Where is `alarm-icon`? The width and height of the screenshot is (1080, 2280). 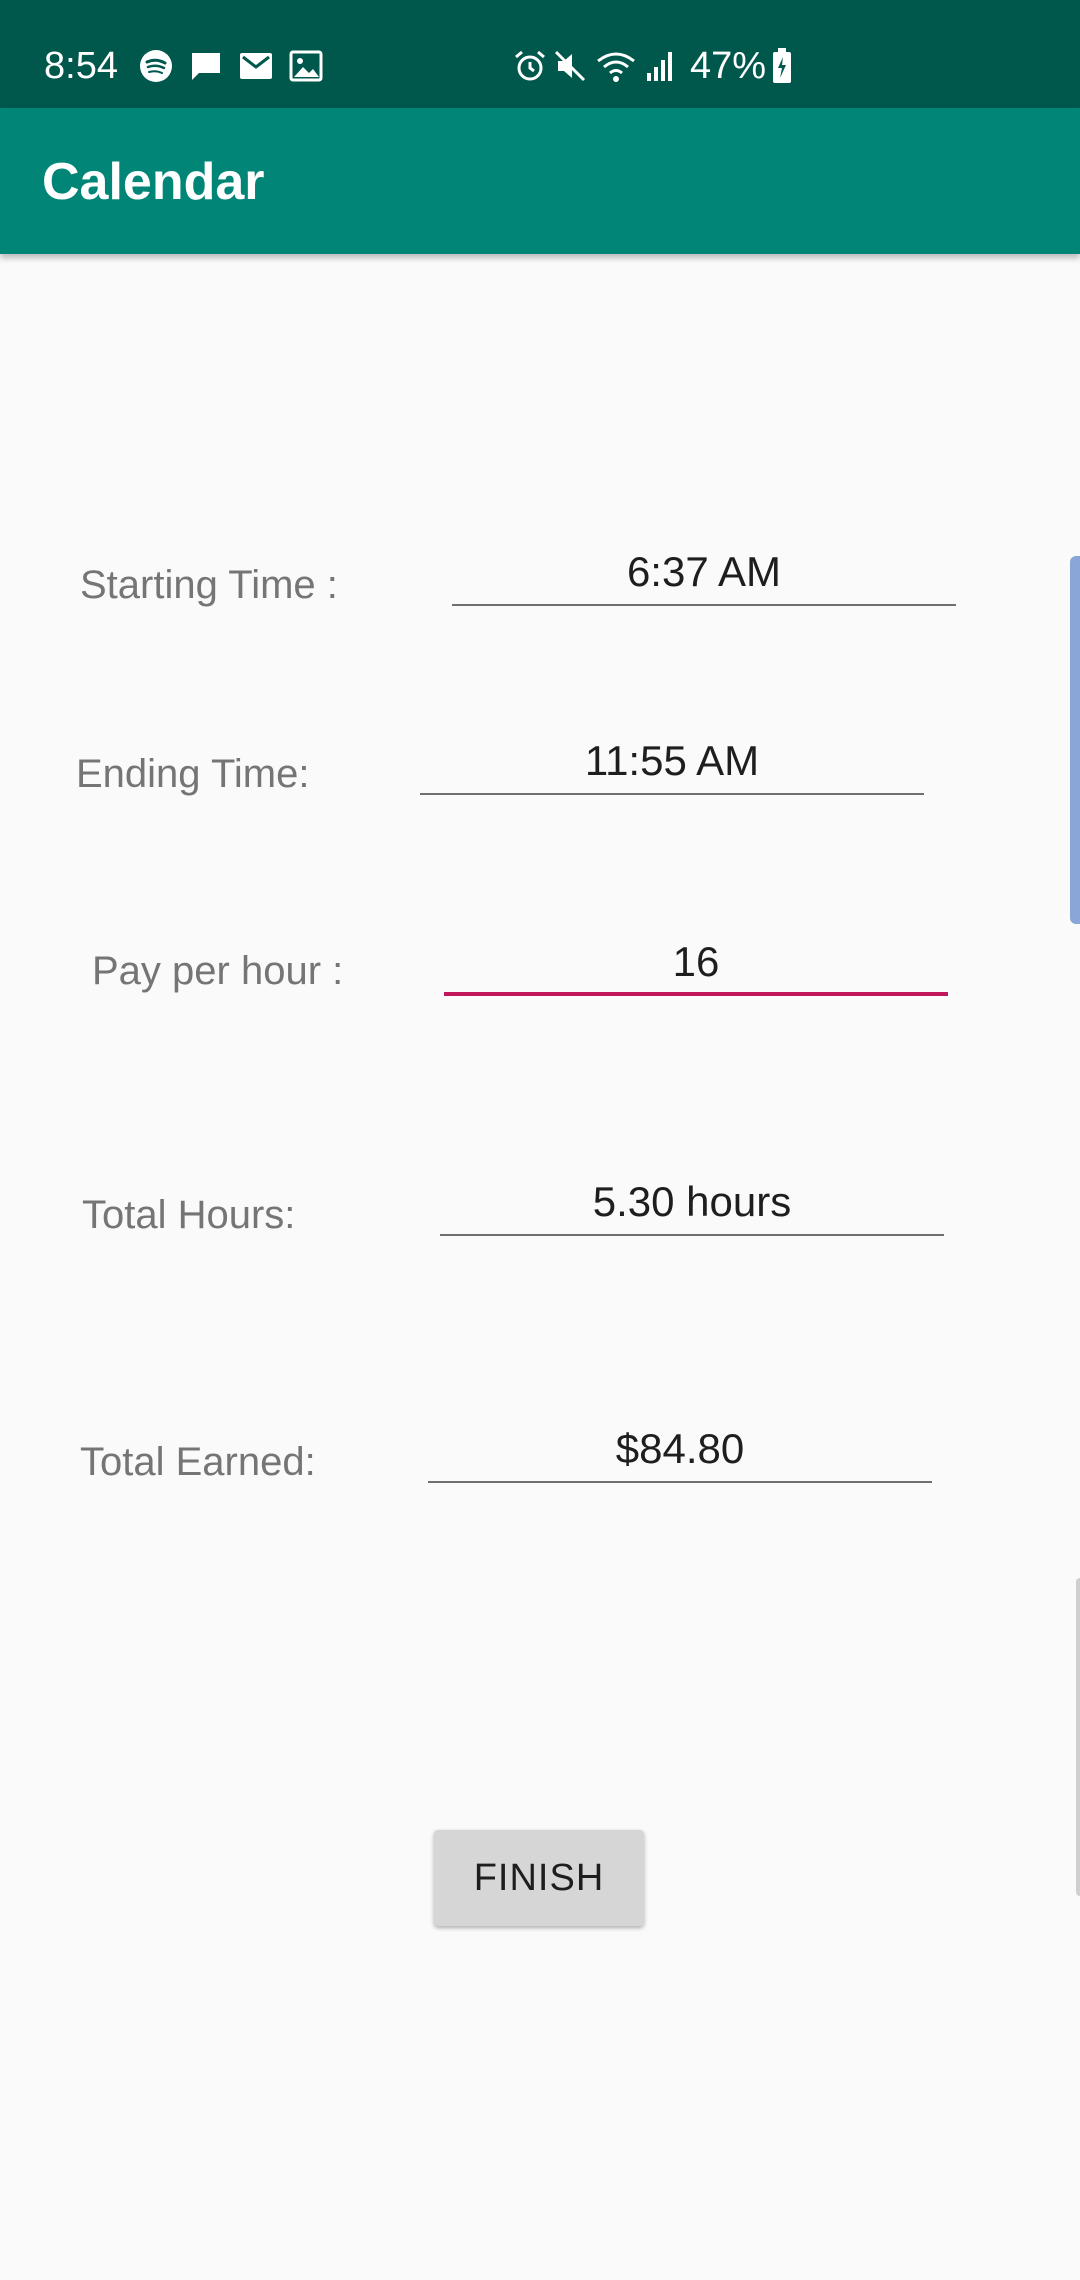 alarm-icon is located at coordinates (530, 66).